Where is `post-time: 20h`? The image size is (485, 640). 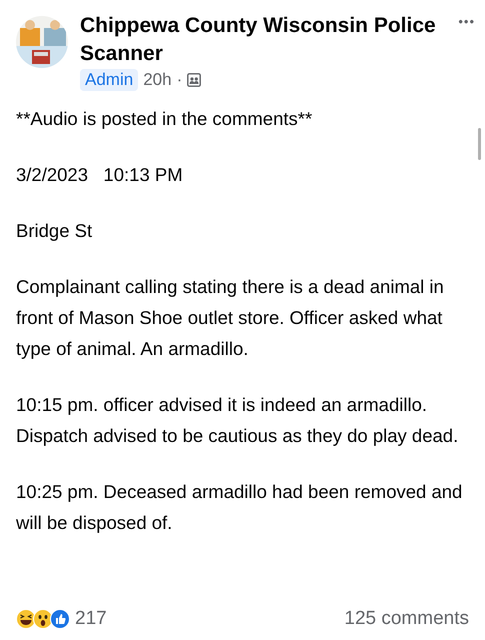
post-time: 20h is located at coordinates (157, 80).